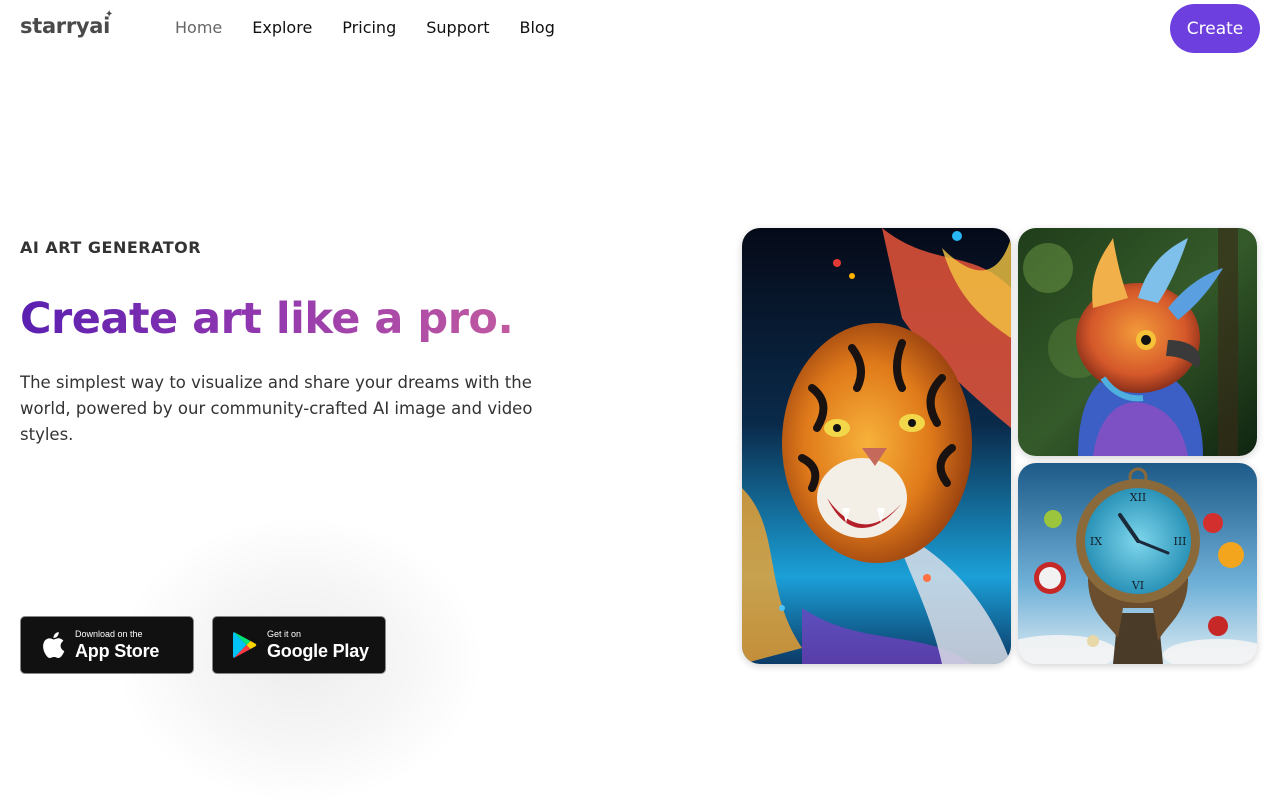 The image size is (1280, 800). Describe the element at coordinates (369, 27) in the screenshot. I see `nav-pricing: Pricing` at that location.